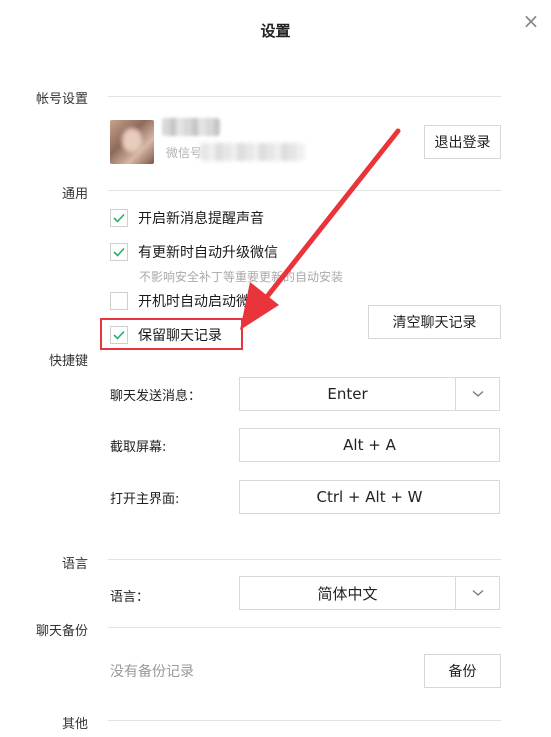  Describe the element at coordinates (347, 593) in the screenshot. I see `language-value: 简体中文` at that location.